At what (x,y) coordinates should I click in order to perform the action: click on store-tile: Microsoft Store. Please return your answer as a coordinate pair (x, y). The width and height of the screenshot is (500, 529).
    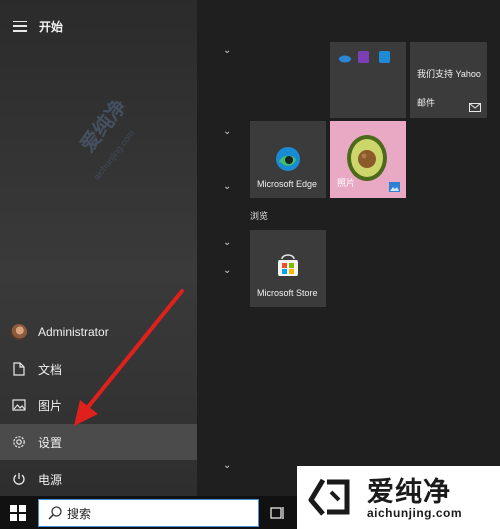
    Looking at the image, I should click on (288, 268).